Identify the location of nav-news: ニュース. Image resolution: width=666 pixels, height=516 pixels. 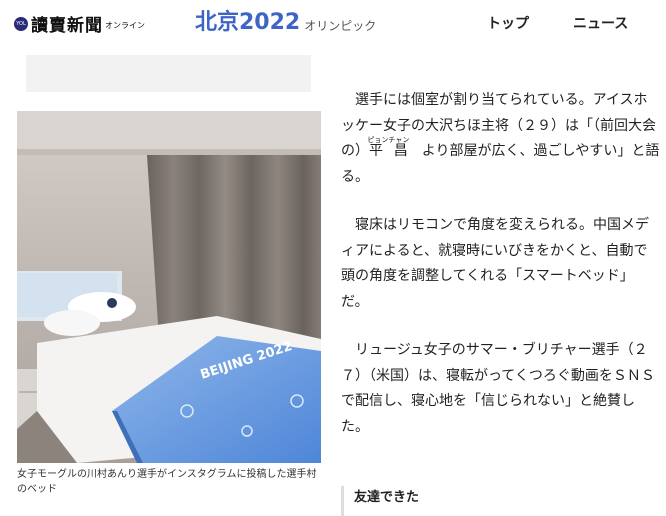
(600, 23).